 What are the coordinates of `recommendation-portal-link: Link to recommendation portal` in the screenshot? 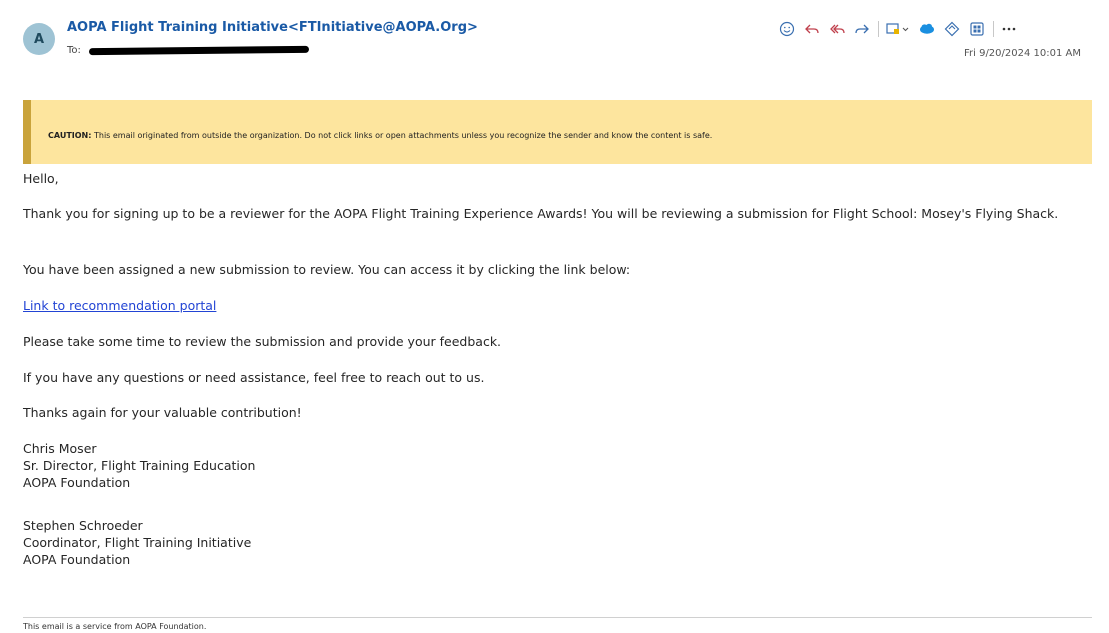 It's located at (119, 305).